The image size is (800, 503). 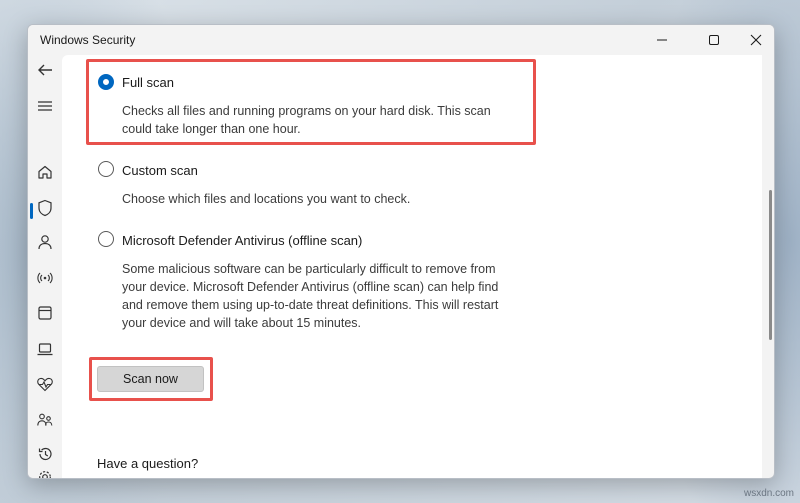 What do you see at coordinates (770, 265) in the screenshot?
I see `vertical-scrollbar` at bounding box center [770, 265].